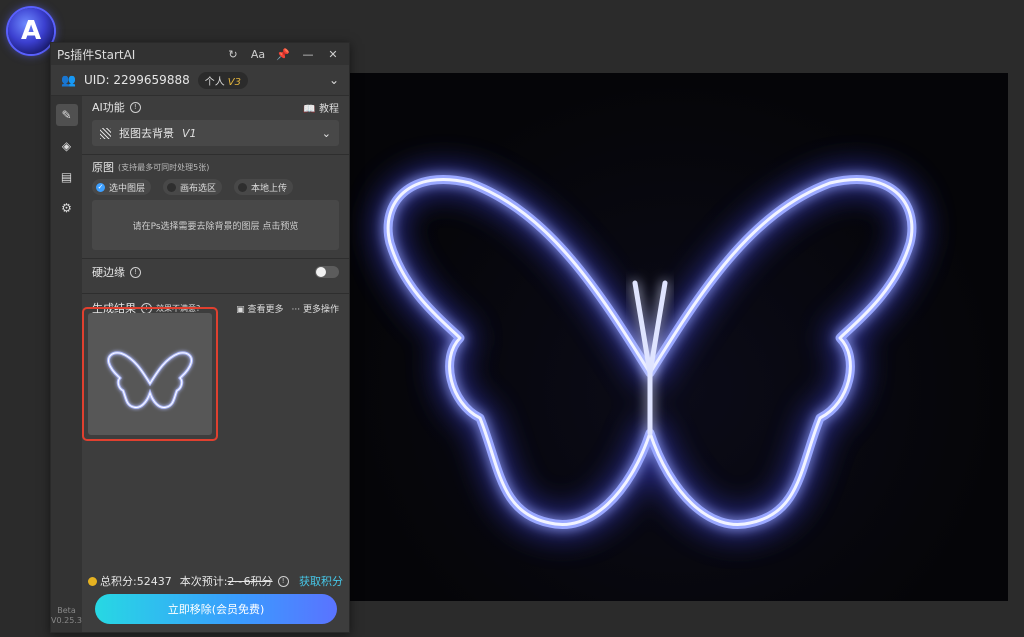  What do you see at coordinates (96, 54) in the screenshot?
I see `panel-title: Ps插件StartAI` at bounding box center [96, 54].